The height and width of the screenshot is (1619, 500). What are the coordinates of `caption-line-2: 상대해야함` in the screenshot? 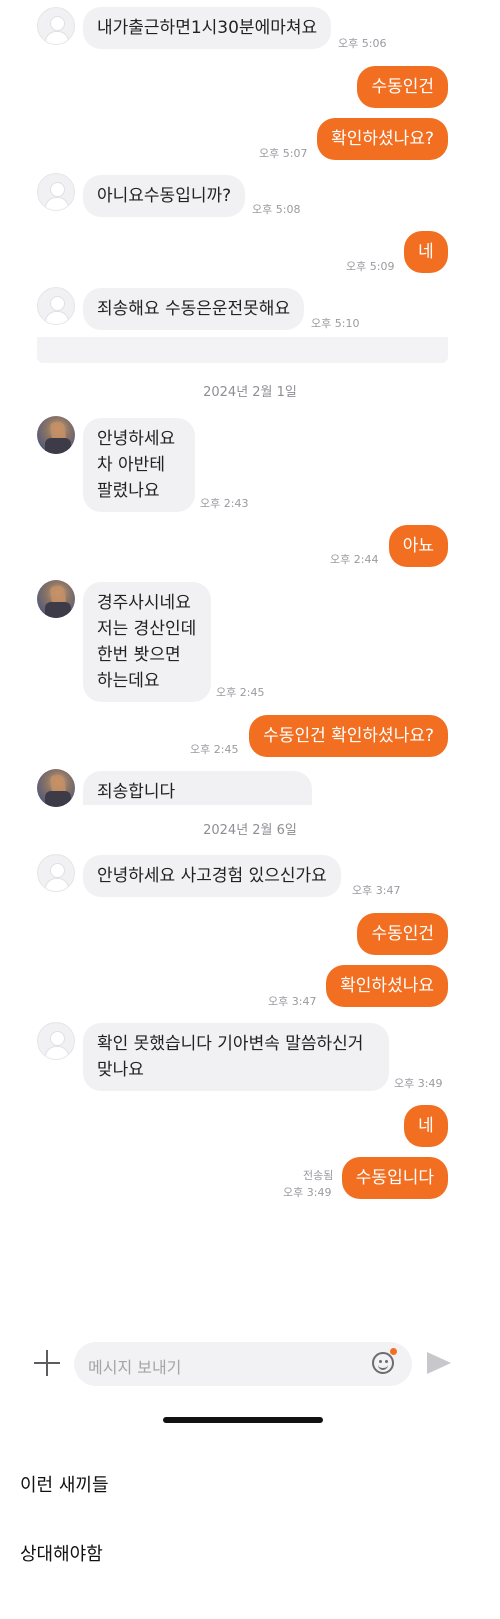 It's located at (61, 1554).